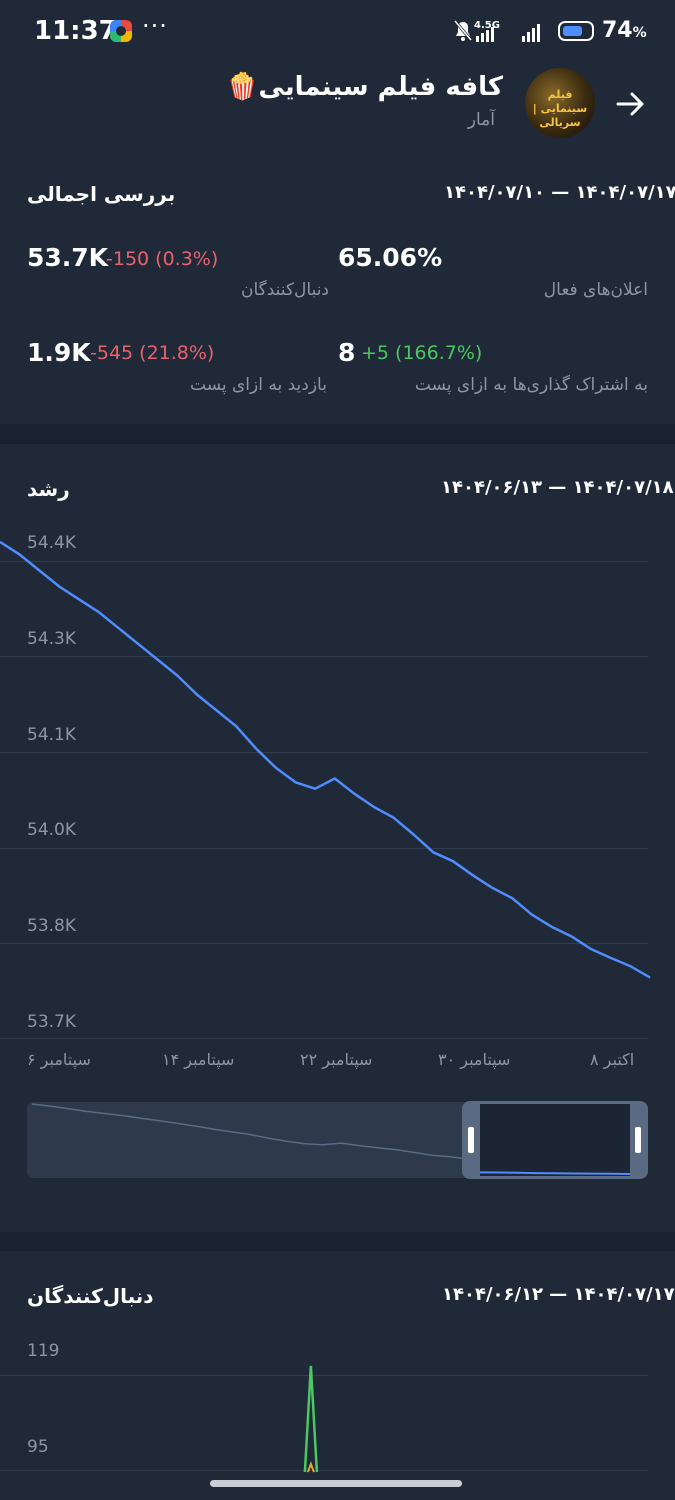 The width and height of the screenshot is (675, 1500). Describe the element at coordinates (471, 1140) in the screenshot. I see `navigator-left-handle` at that location.